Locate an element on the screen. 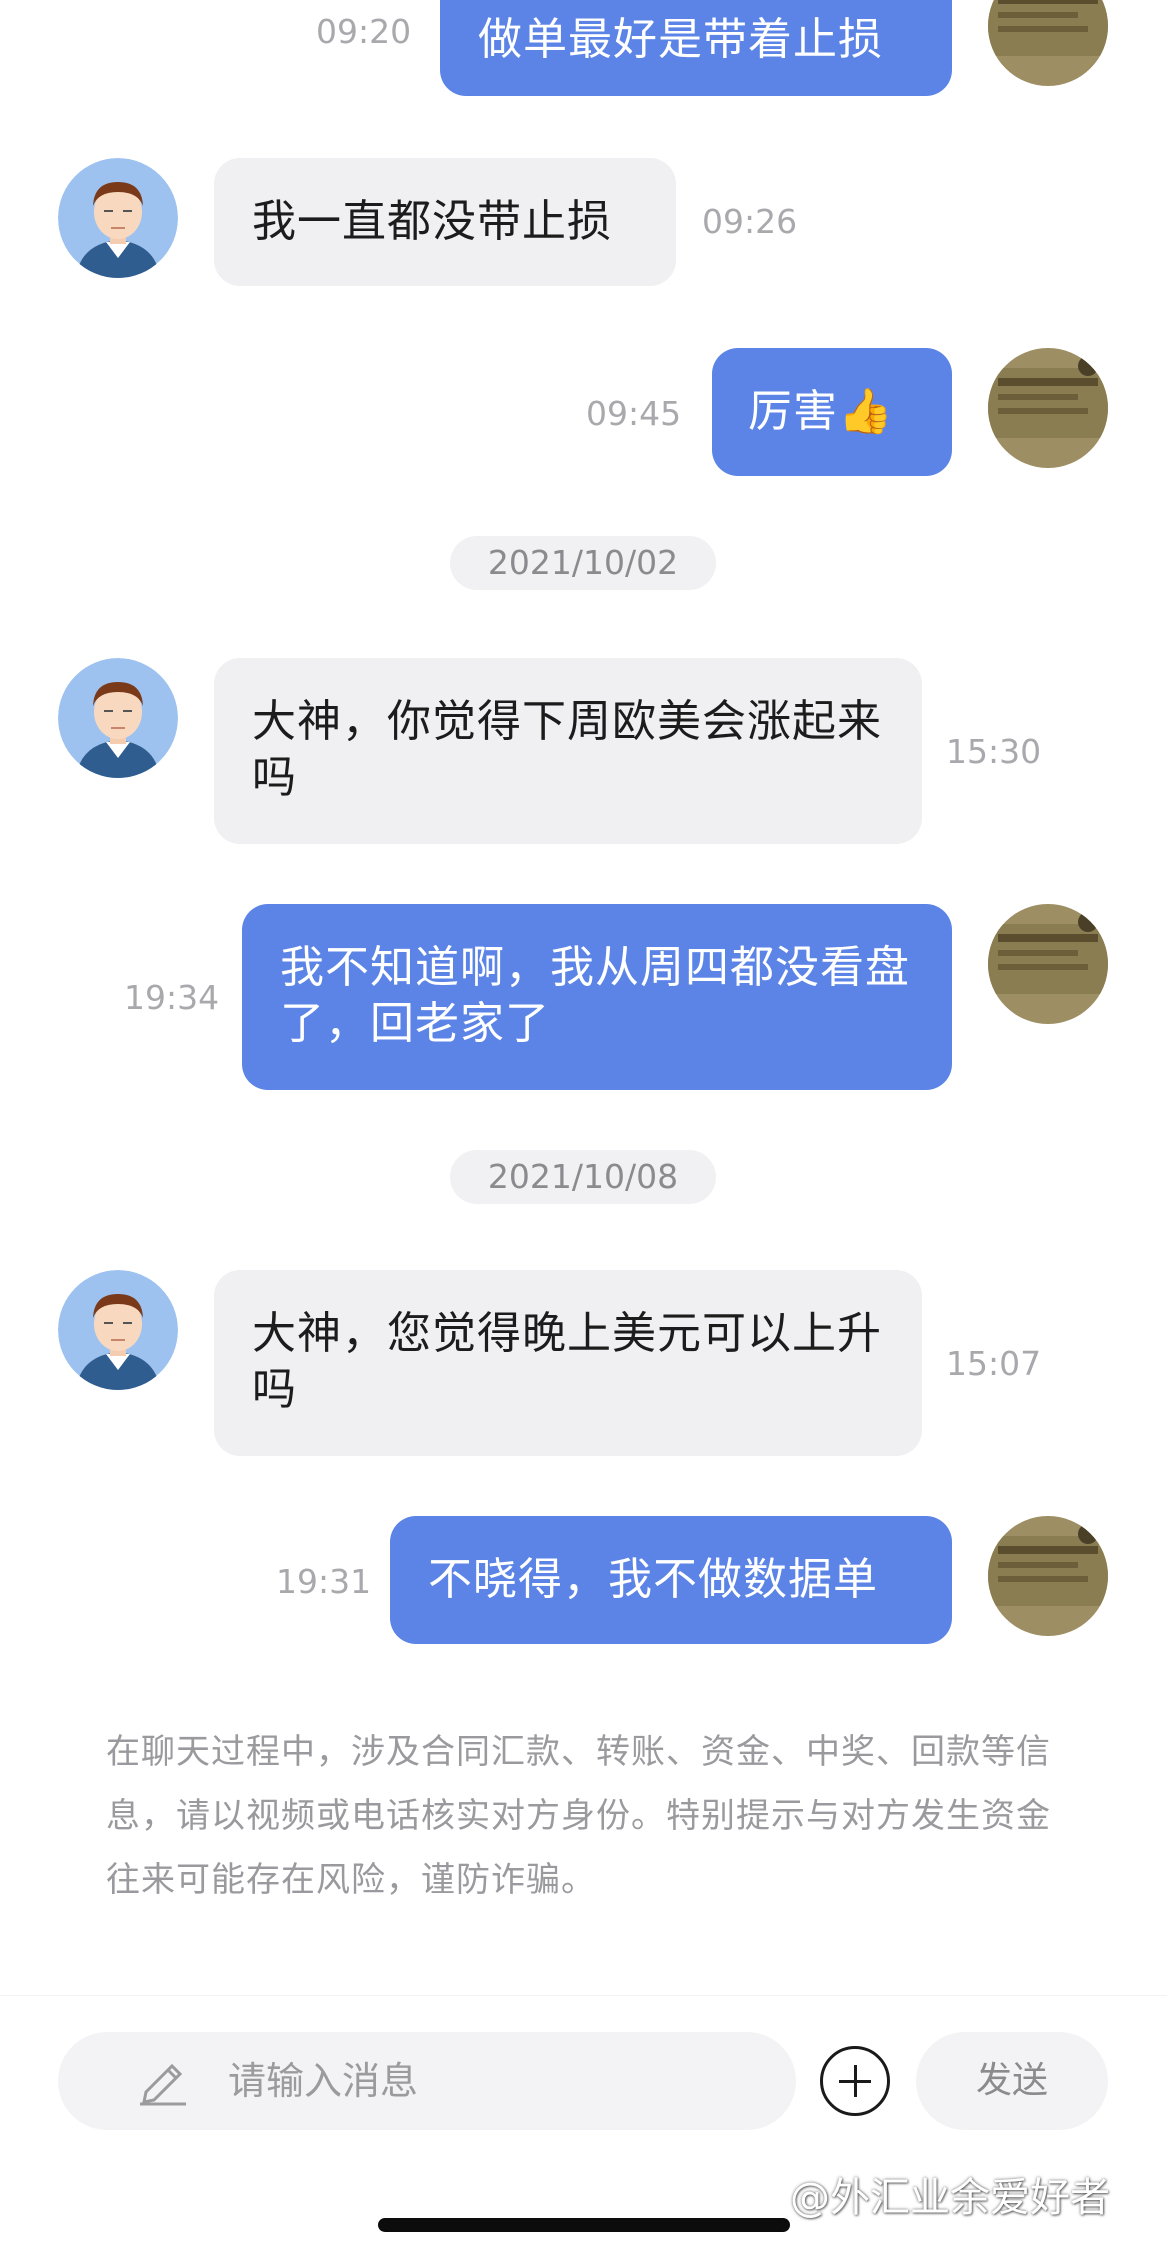 This screenshot has height=2260, width=1167. message-time: 15:30 is located at coordinates (994, 751).